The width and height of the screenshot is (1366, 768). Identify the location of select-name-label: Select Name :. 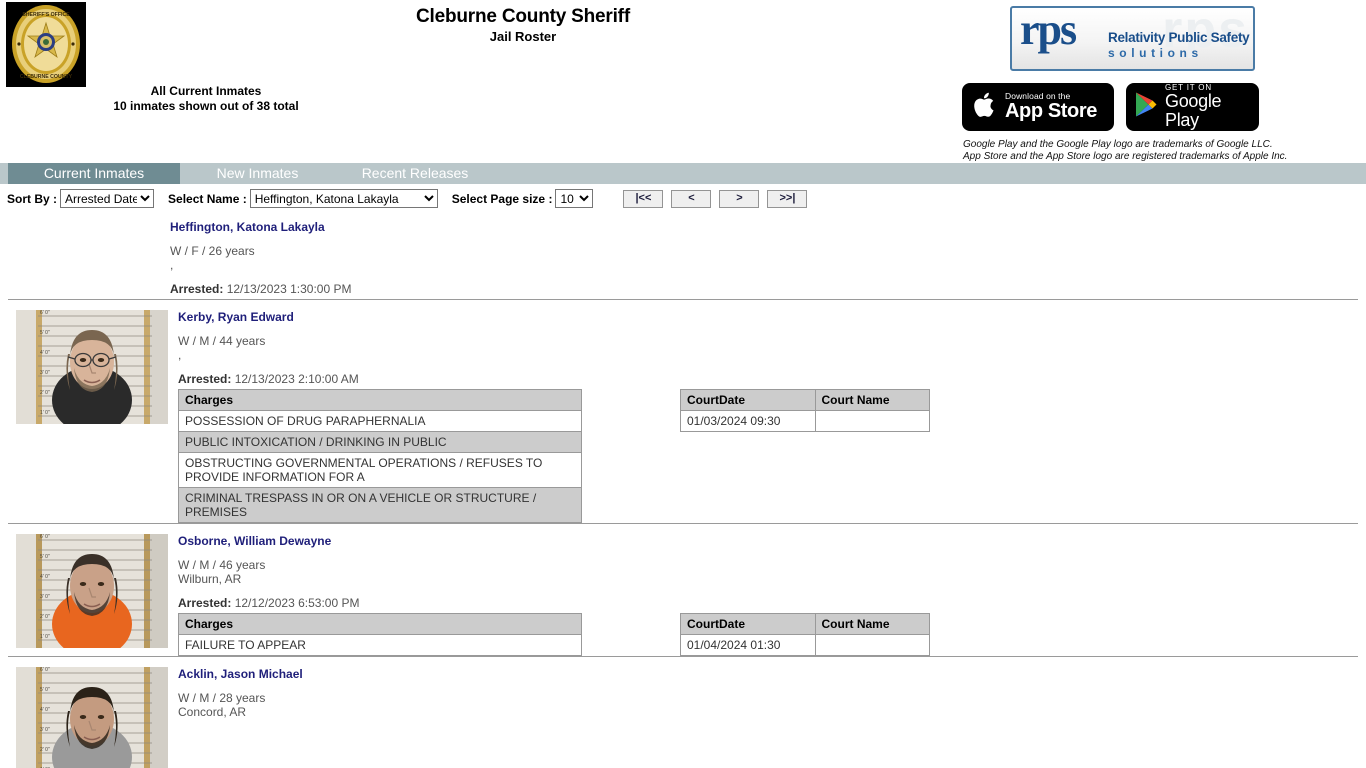
(207, 198).